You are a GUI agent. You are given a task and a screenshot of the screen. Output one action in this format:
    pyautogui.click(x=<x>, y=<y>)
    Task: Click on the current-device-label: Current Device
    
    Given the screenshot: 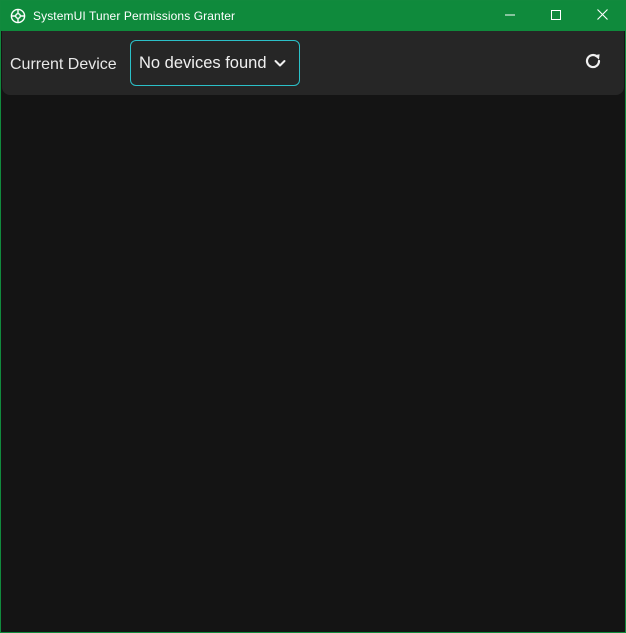 What is the action you would take?
    pyautogui.click(x=63, y=64)
    